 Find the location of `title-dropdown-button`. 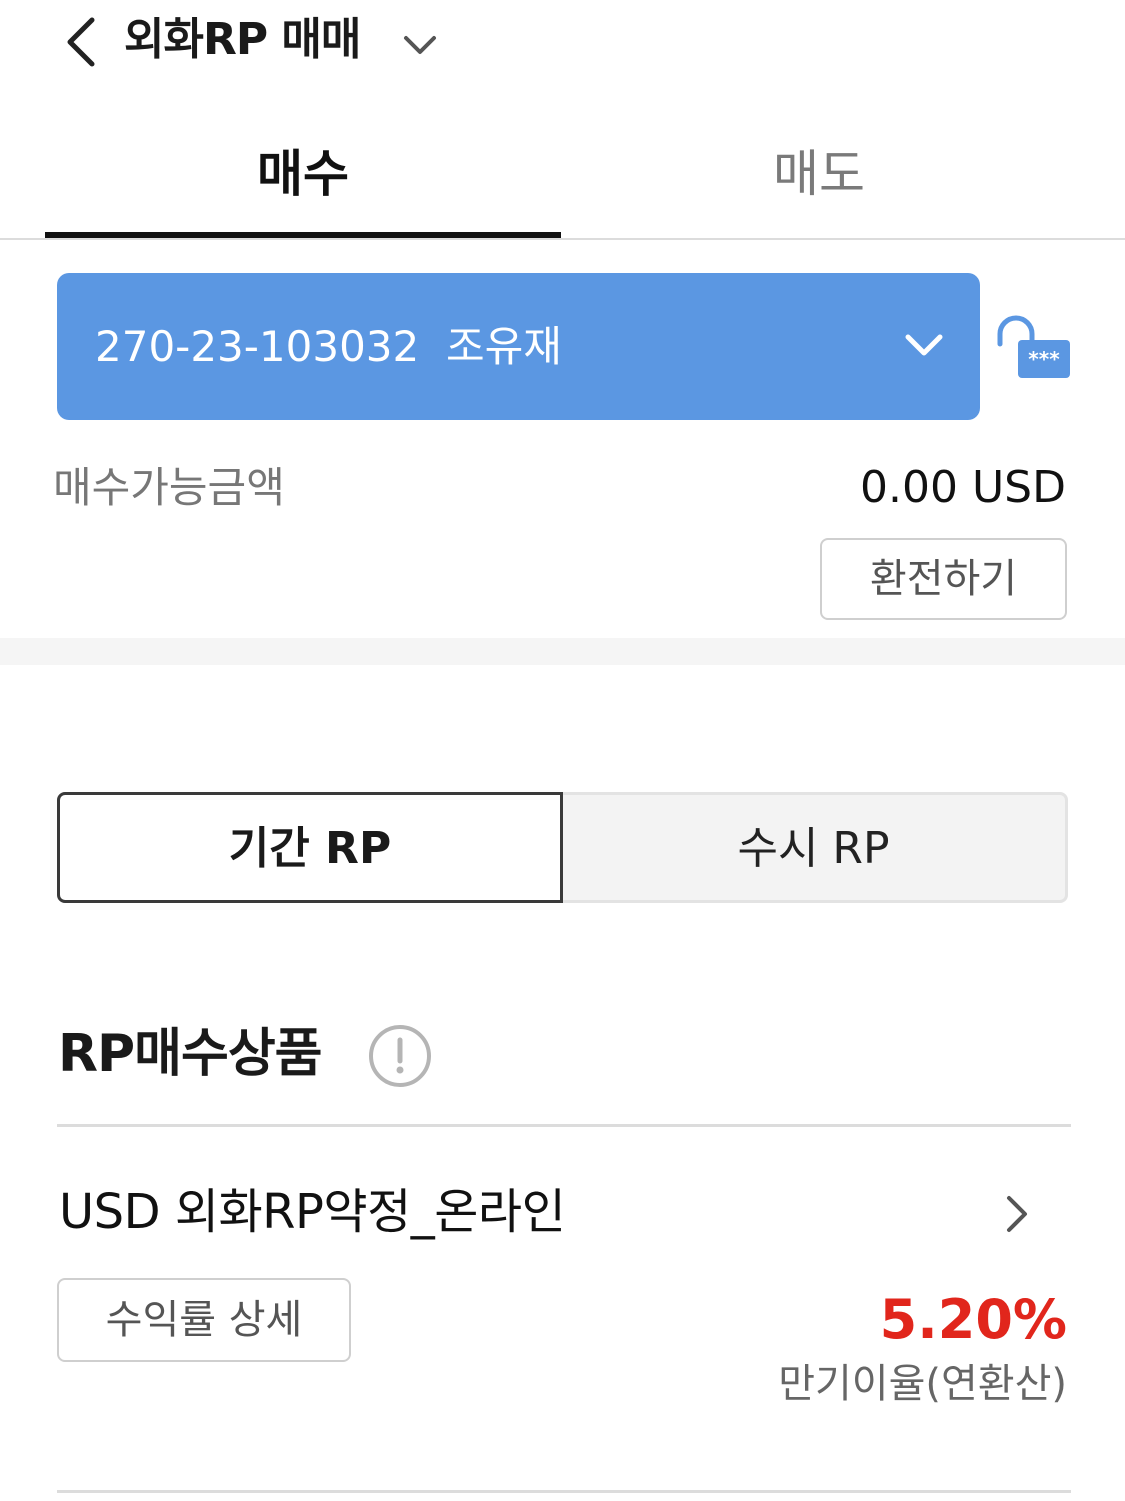

title-dropdown-button is located at coordinates (420, 44).